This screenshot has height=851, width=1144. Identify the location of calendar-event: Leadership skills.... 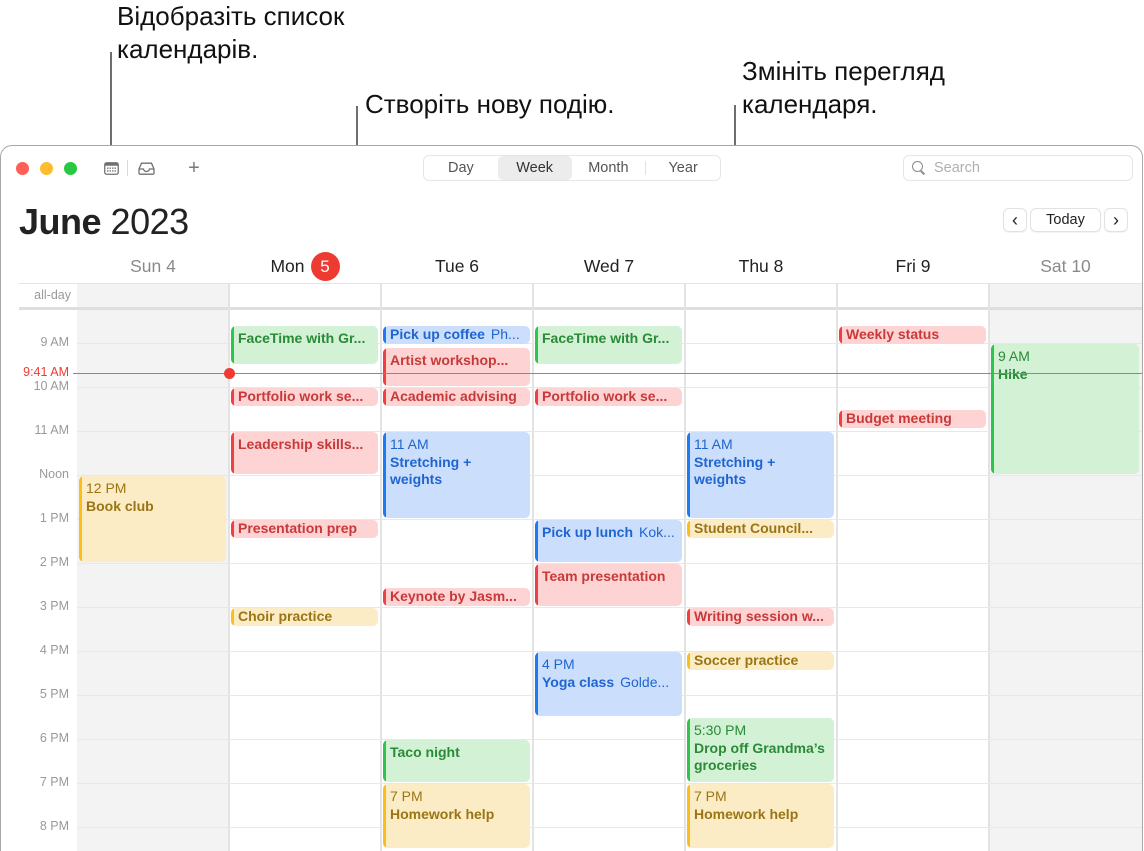
(304, 453).